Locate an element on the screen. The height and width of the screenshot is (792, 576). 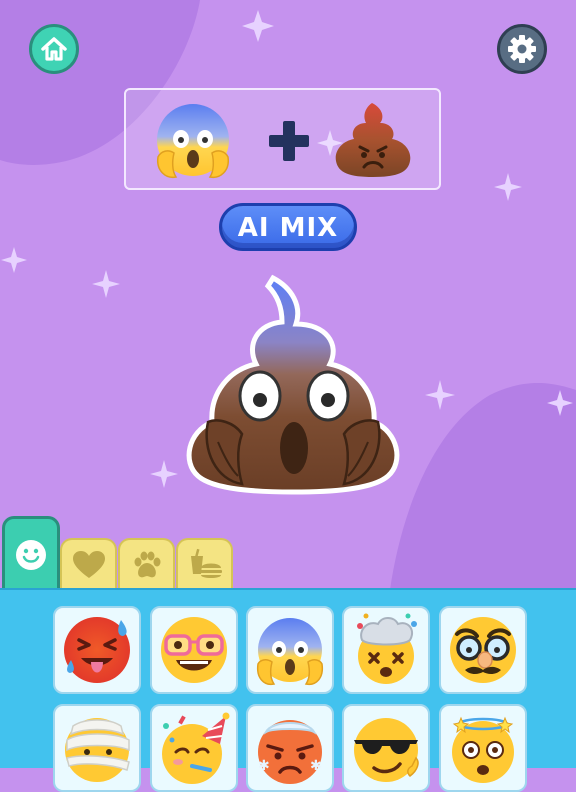
home-button is located at coordinates (54, 49).